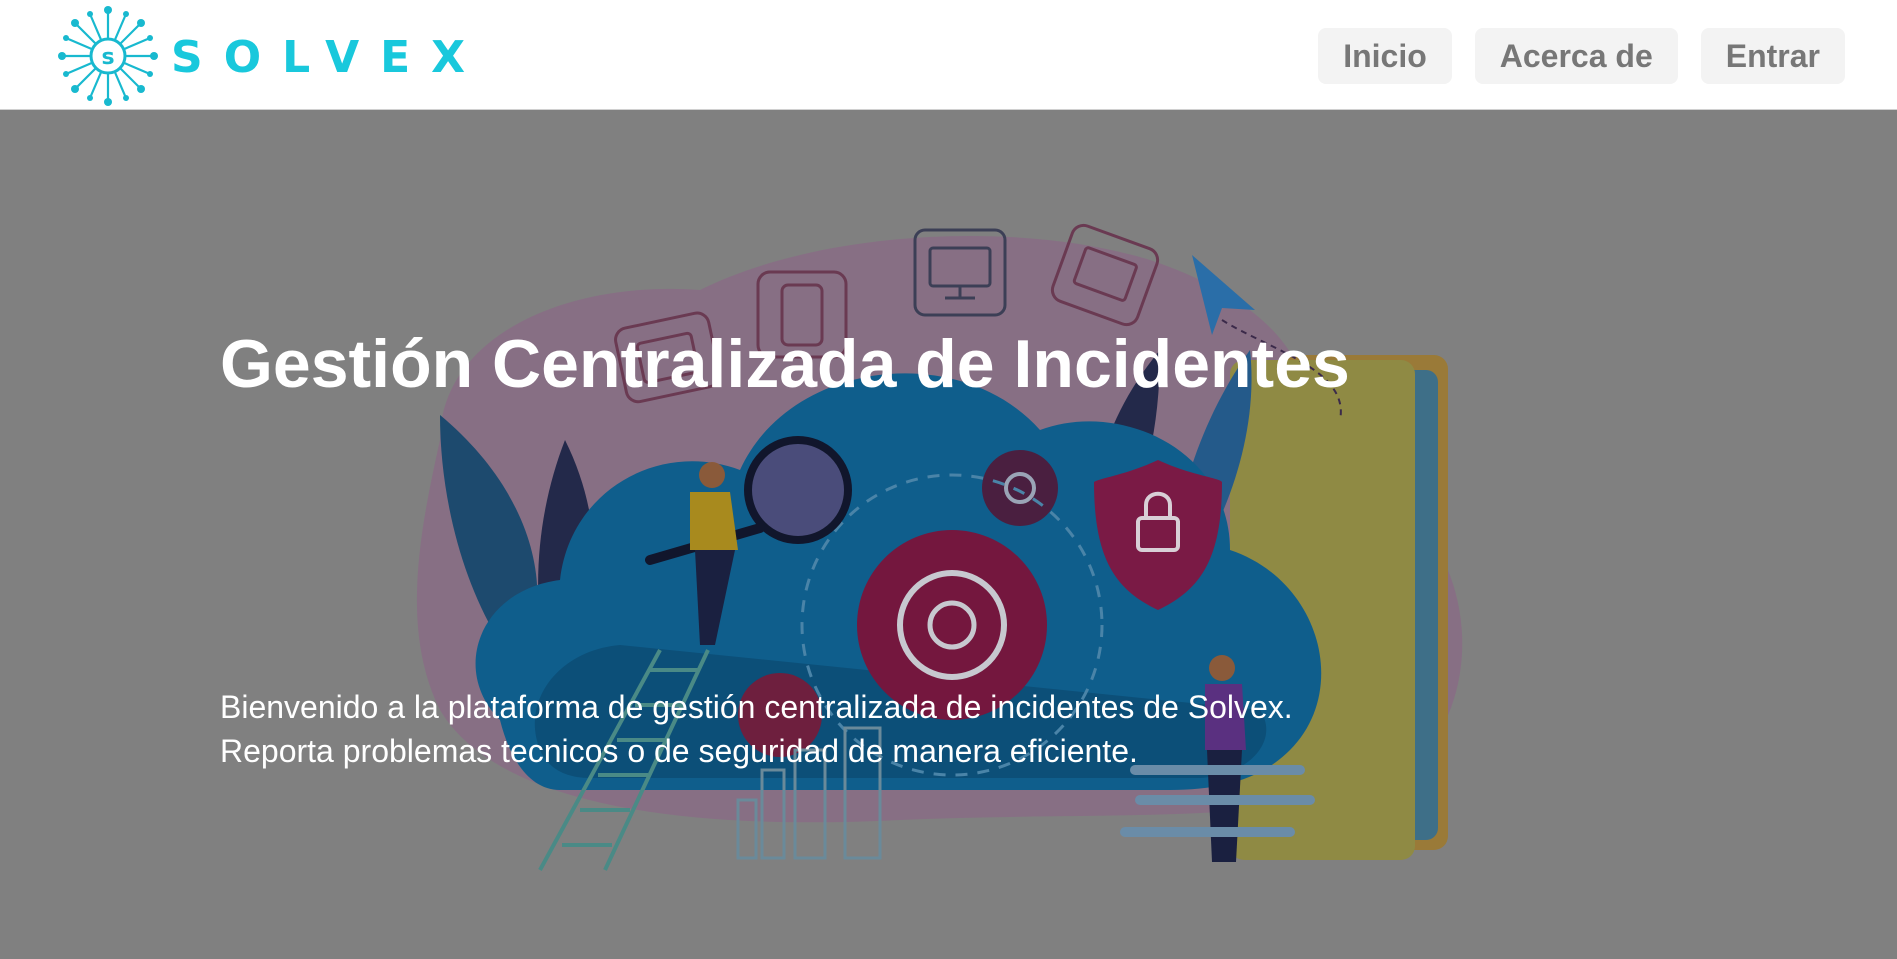 The height and width of the screenshot is (959, 1897). I want to click on nav-acerca-de-button: Acerca de, so click(1576, 56).